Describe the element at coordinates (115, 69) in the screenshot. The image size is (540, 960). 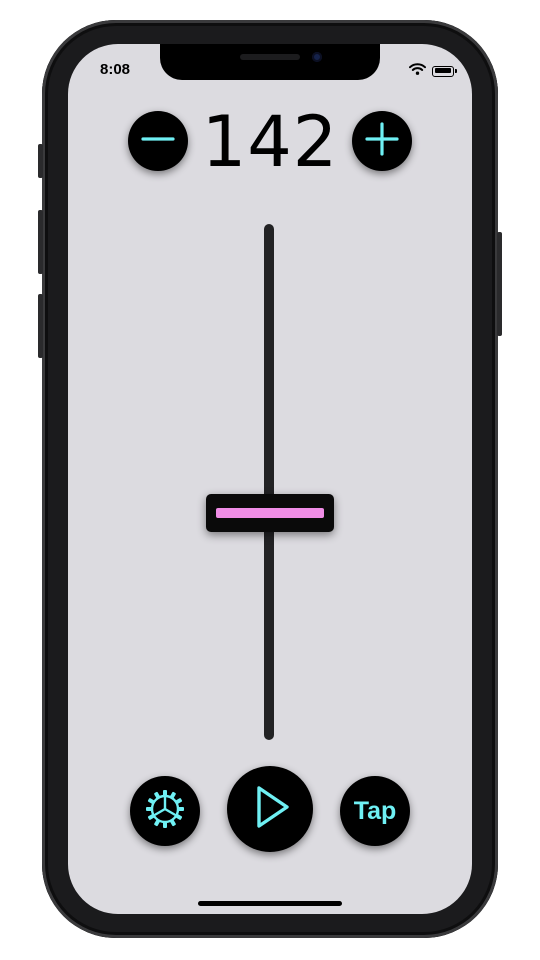
I see `status-time: 8:08` at that location.